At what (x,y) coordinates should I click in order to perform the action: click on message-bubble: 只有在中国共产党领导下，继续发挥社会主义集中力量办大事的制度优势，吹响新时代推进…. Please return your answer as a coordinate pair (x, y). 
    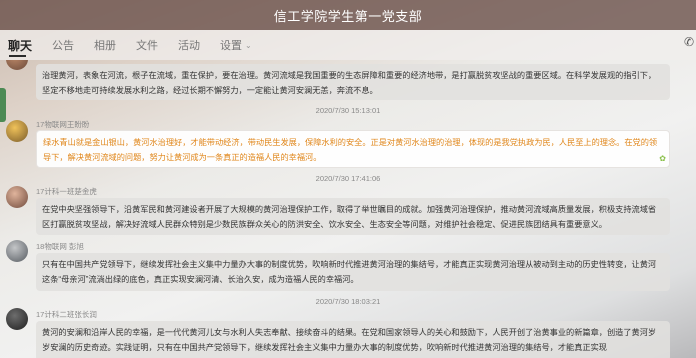
    Looking at the image, I should click on (353, 272).